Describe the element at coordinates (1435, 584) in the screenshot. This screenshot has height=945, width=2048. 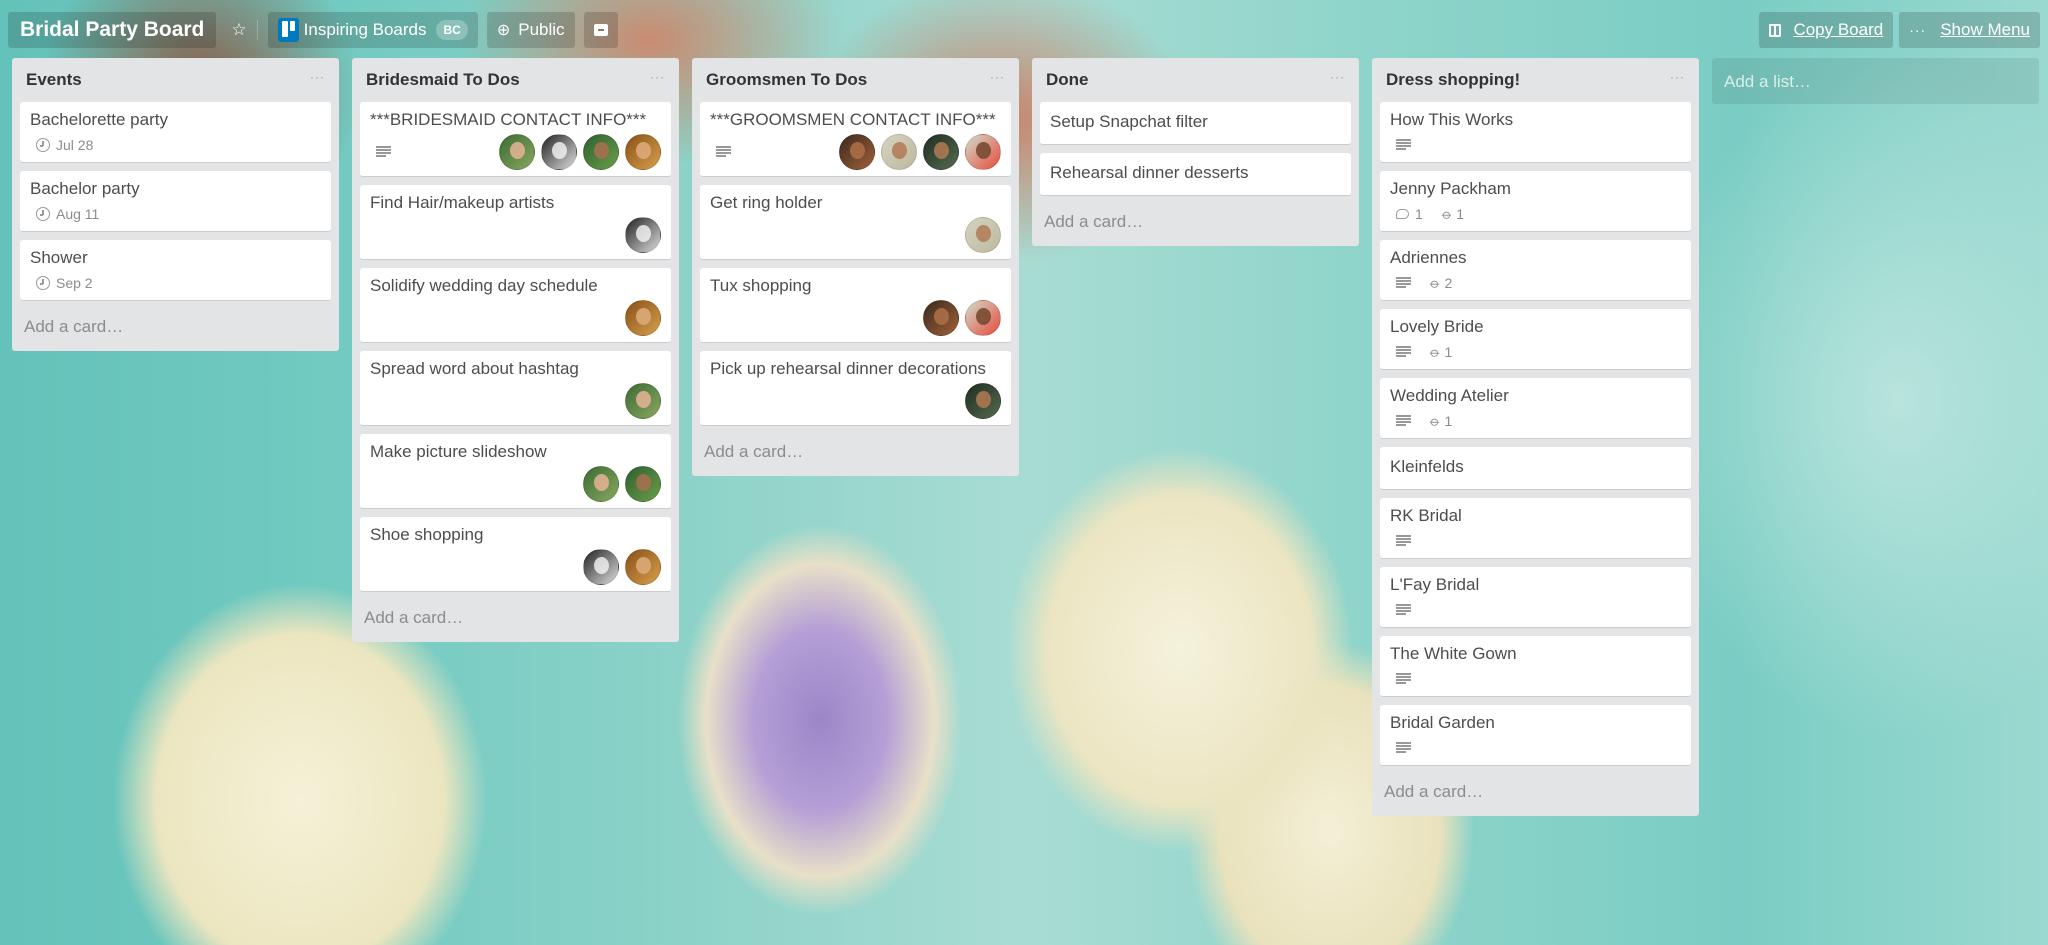
I see `card-title: L'Fay Bridal` at that location.